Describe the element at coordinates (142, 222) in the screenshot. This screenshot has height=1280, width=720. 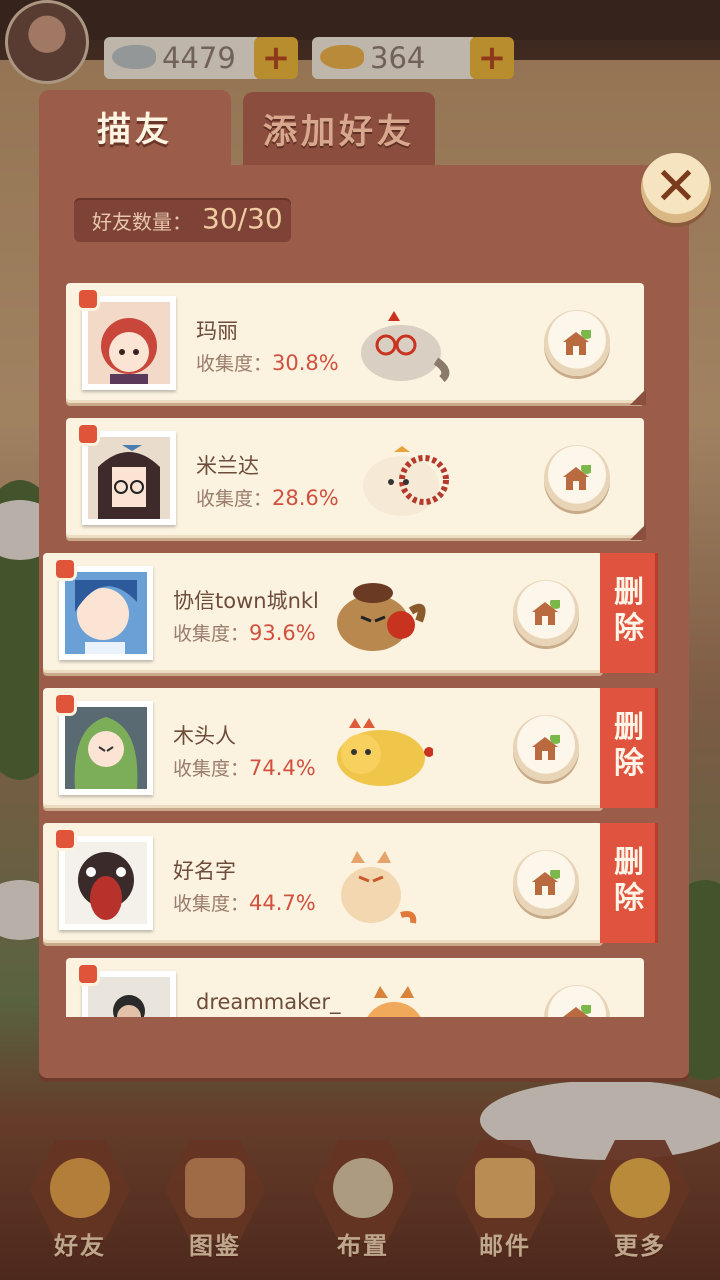
I see `friend-count-label: 好友数量：` at that location.